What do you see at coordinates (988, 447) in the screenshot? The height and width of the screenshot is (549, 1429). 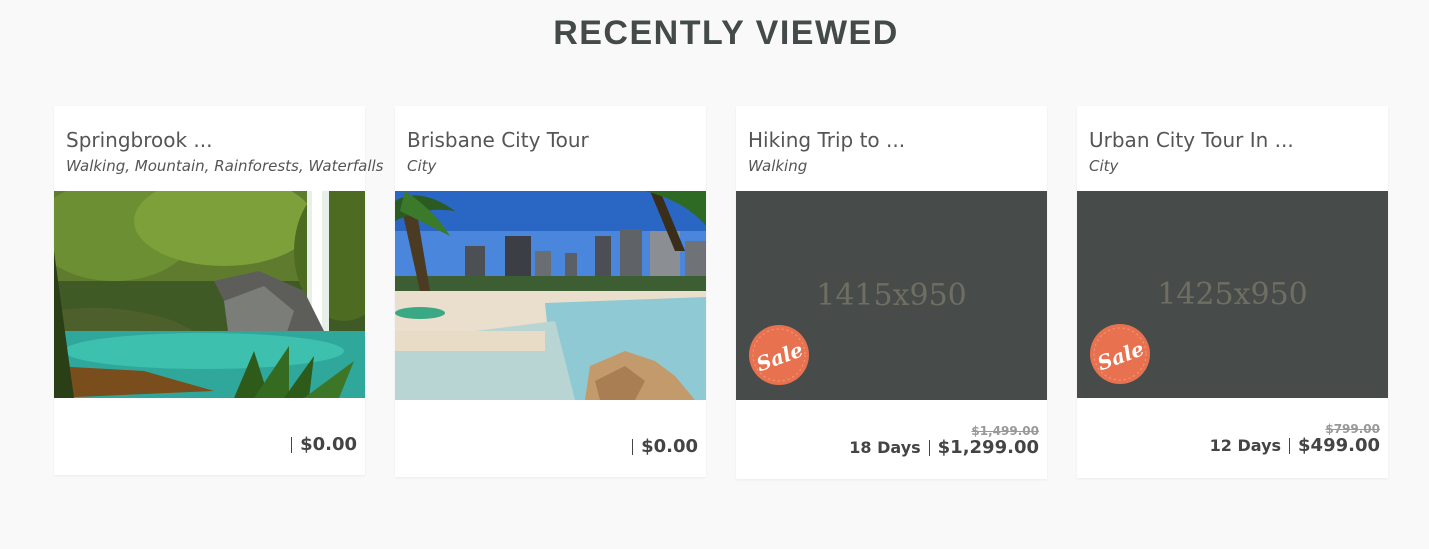 I see `price: $1,299.00` at bounding box center [988, 447].